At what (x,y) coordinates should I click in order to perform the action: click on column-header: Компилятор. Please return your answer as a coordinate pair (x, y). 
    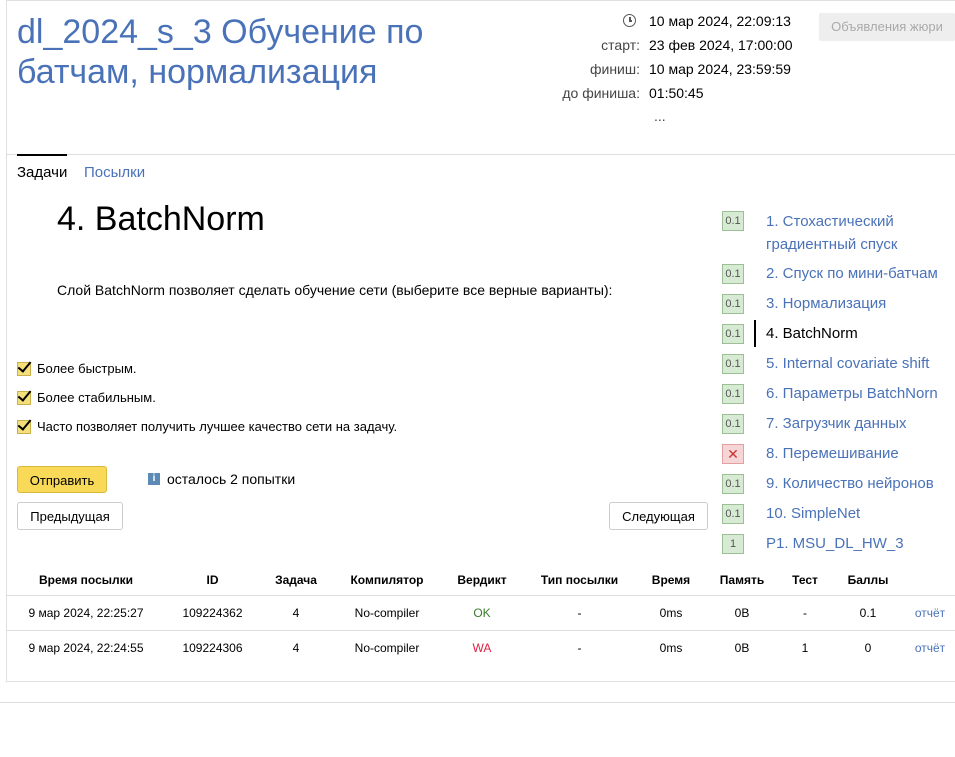
    Looking at the image, I should click on (387, 580).